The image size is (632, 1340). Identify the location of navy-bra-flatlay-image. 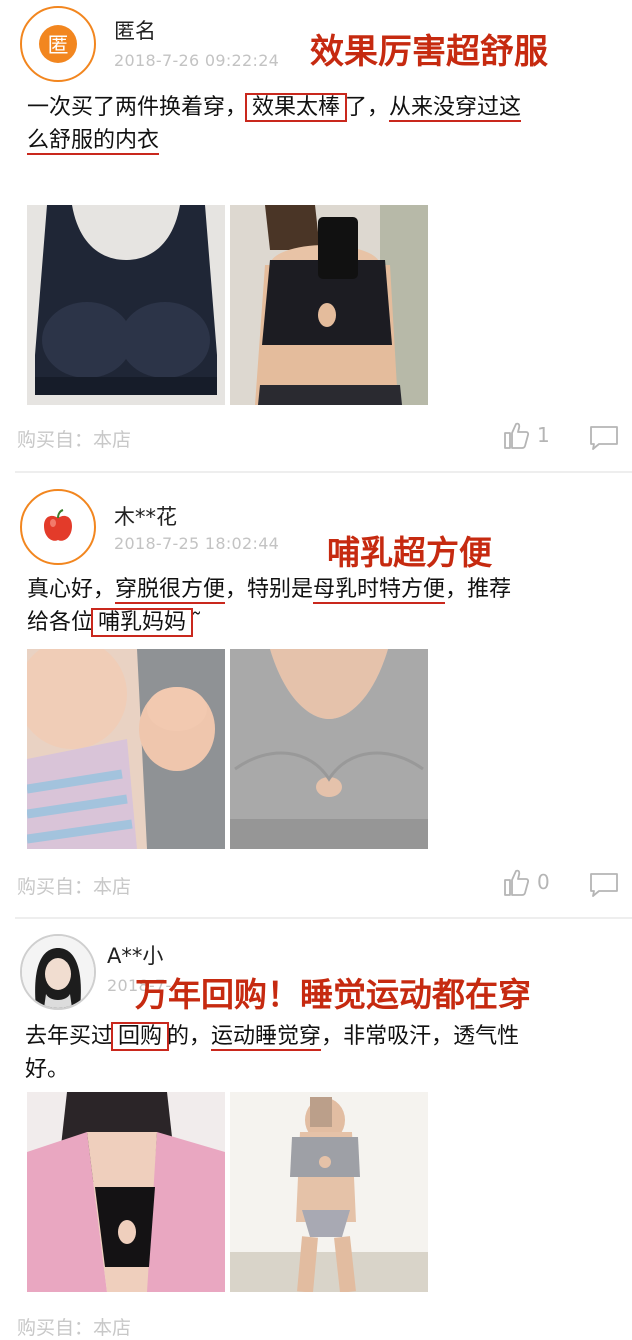
(126, 305).